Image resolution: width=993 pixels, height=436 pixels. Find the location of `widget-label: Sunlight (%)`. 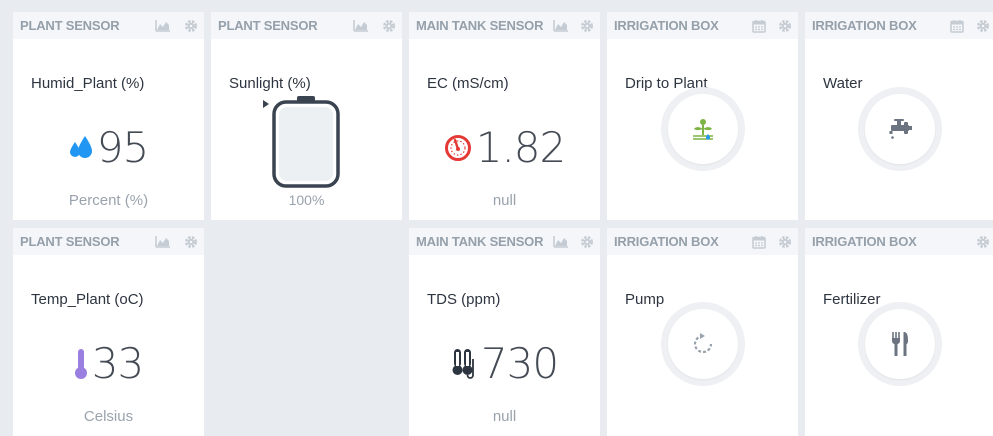

widget-label: Sunlight (%) is located at coordinates (270, 83).